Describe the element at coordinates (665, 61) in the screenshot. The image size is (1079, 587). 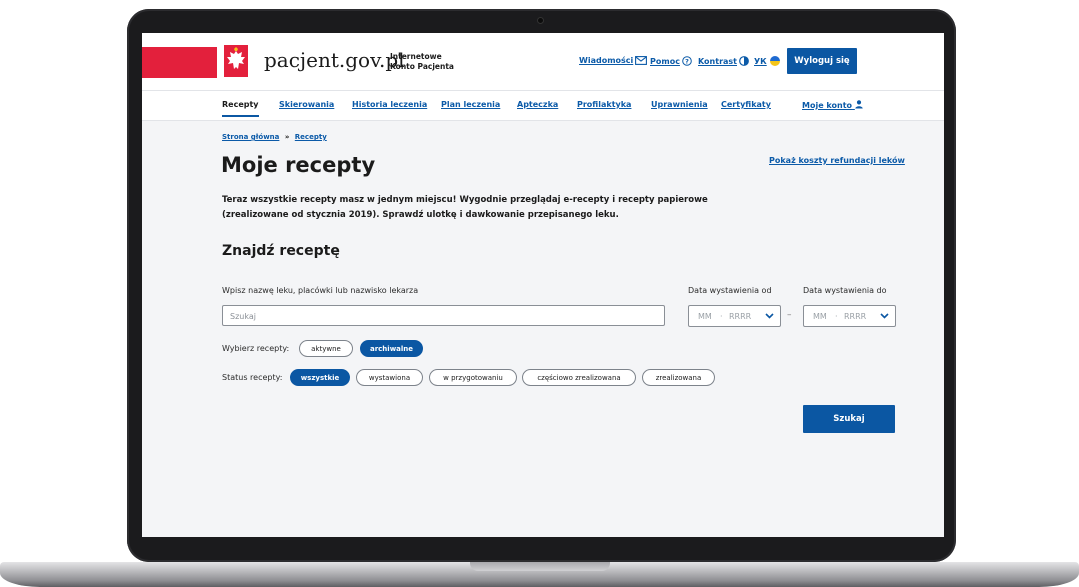
I see `help-link-label: Pomoc` at that location.